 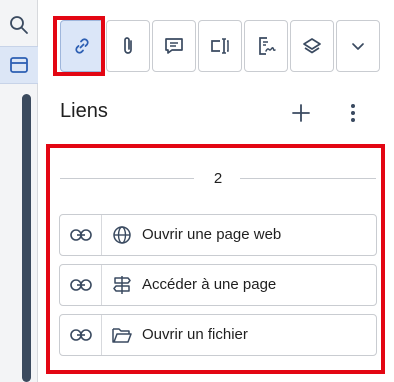 I want to click on plus-icon, so click(x=301, y=113).